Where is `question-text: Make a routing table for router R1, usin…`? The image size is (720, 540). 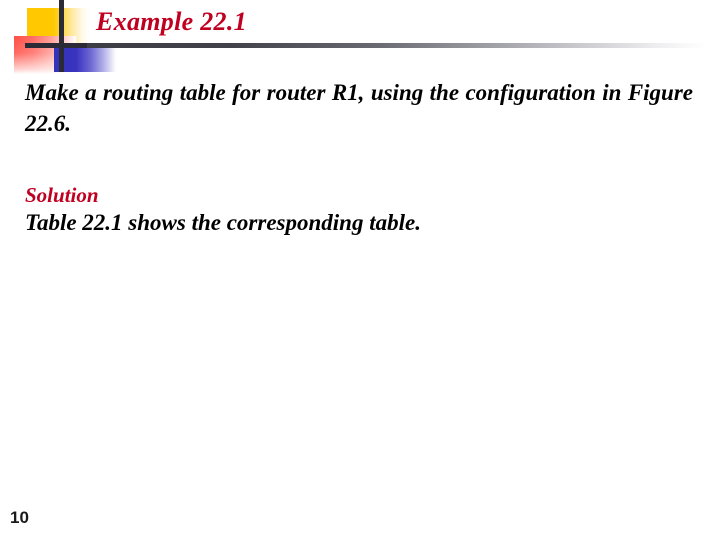
question-text: Make a routing table for router R1, usin… is located at coordinates (359, 108).